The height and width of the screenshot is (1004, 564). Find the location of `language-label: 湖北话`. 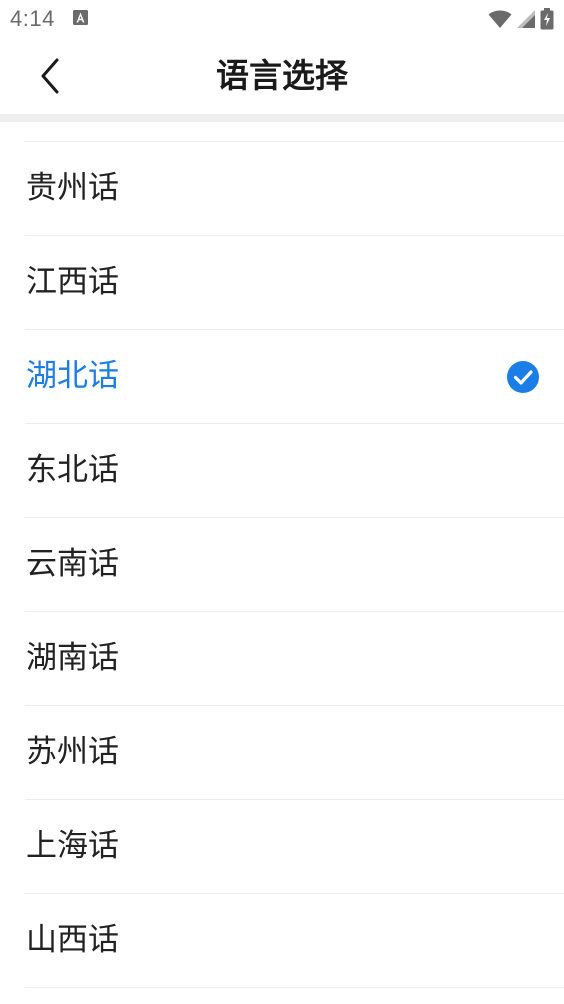

language-label: 湖北话 is located at coordinates (72, 376).